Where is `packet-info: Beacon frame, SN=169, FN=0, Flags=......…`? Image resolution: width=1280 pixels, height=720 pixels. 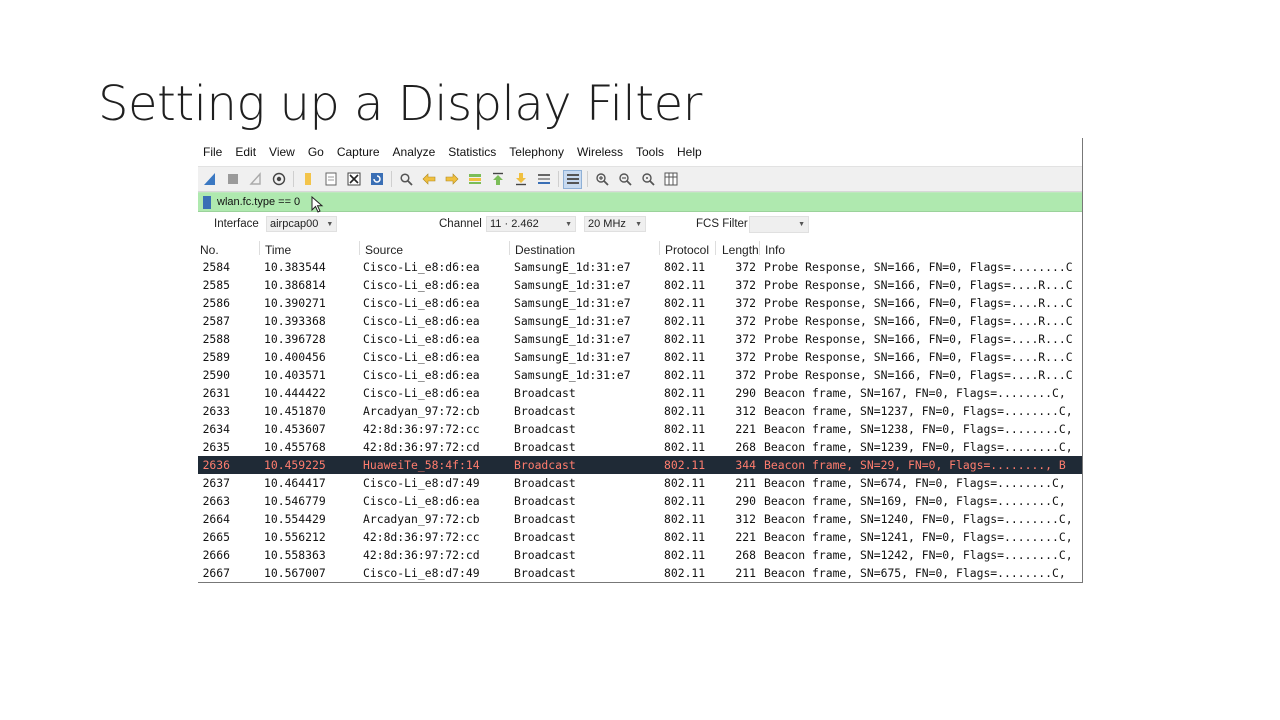 packet-info: Beacon frame, SN=169, FN=0, Flags=......… is located at coordinates (915, 501).